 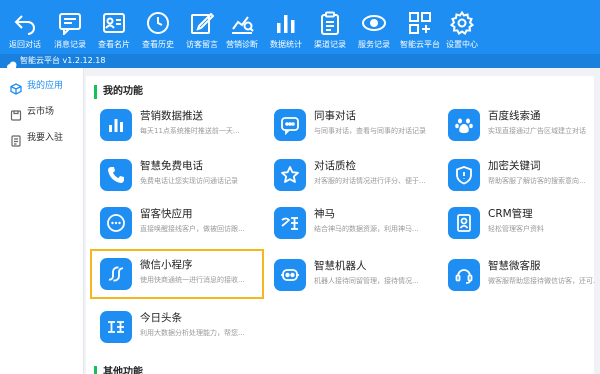 I want to click on back-to-chat-button: 返回对话, so click(x=25, y=27).